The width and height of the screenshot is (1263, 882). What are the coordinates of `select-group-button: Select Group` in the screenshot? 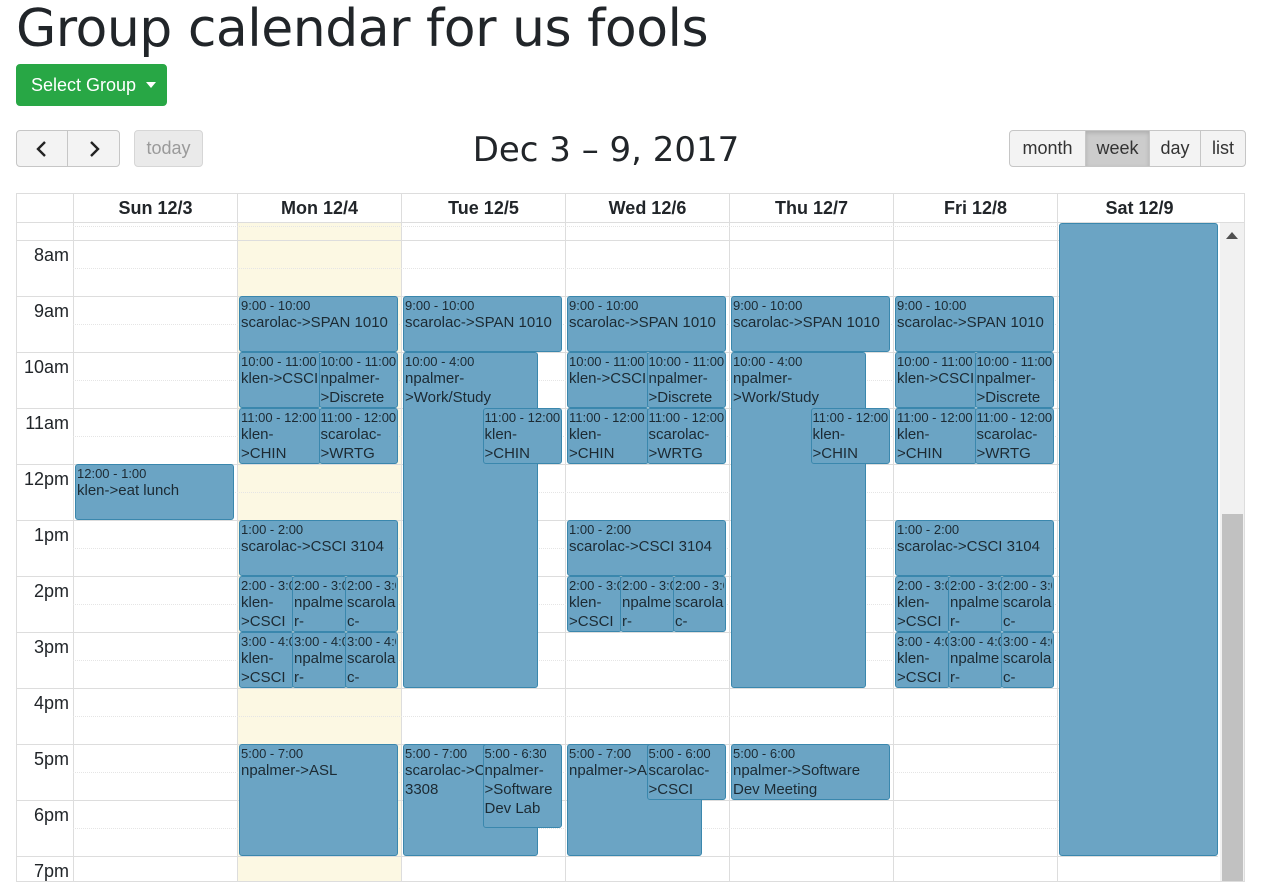 It's located at (91, 85).